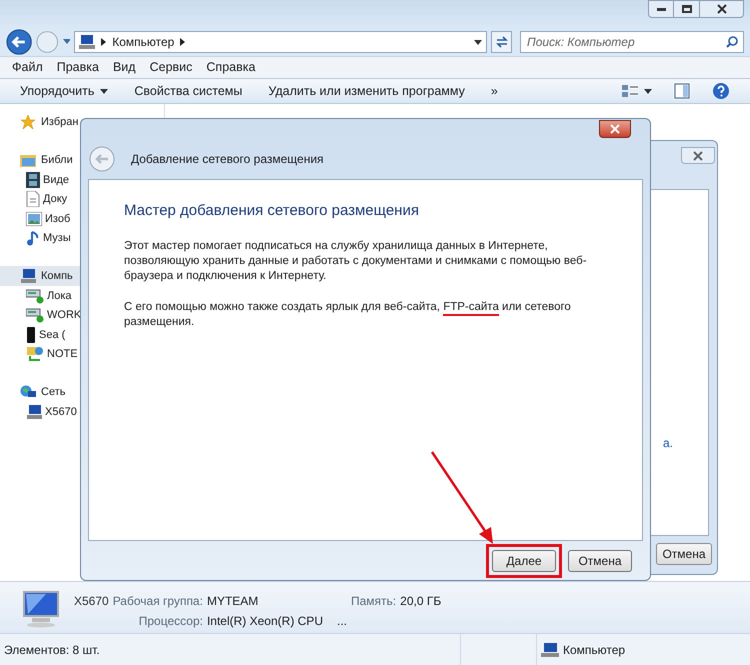  What do you see at coordinates (170, 621) in the screenshot?
I see `field-label: Процессор:` at bounding box center [170, 621].